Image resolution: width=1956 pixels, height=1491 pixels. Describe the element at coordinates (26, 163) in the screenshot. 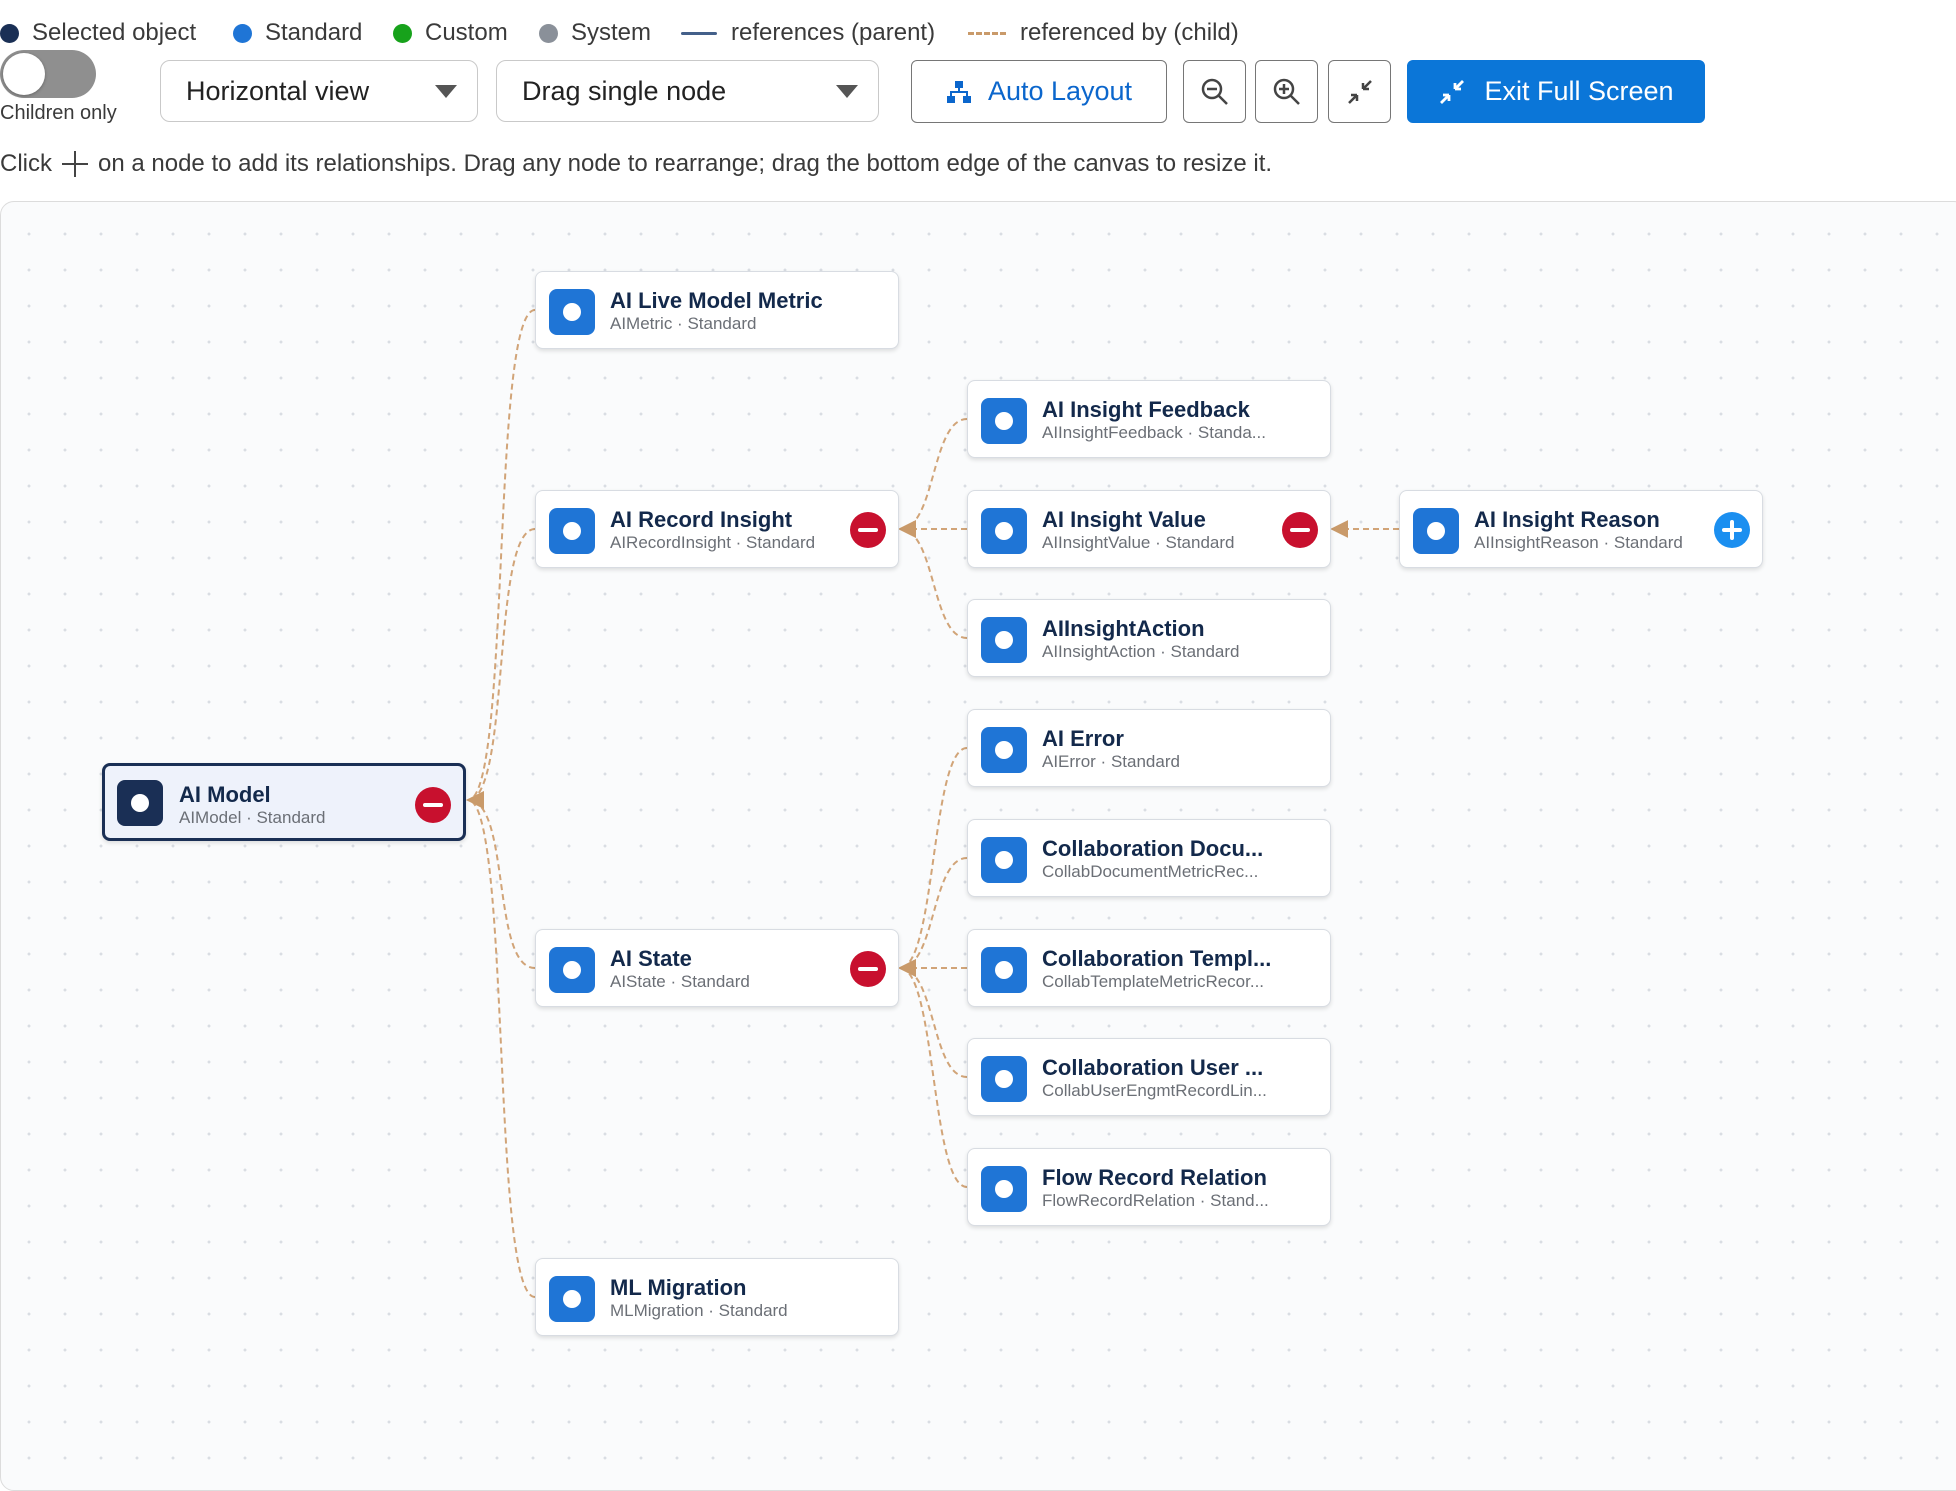

I see `hint-before: Click` at that location.